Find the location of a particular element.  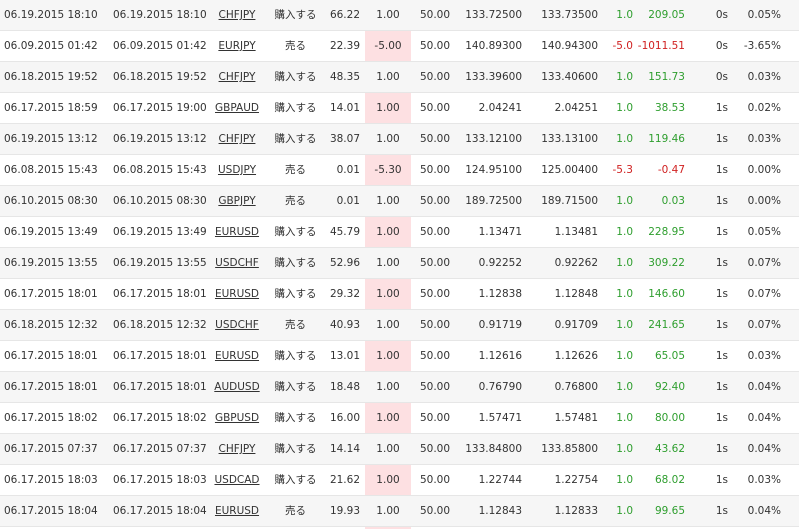

open-time-cell: 06.19.2015 13:55 is located at coordinates (51, 263).